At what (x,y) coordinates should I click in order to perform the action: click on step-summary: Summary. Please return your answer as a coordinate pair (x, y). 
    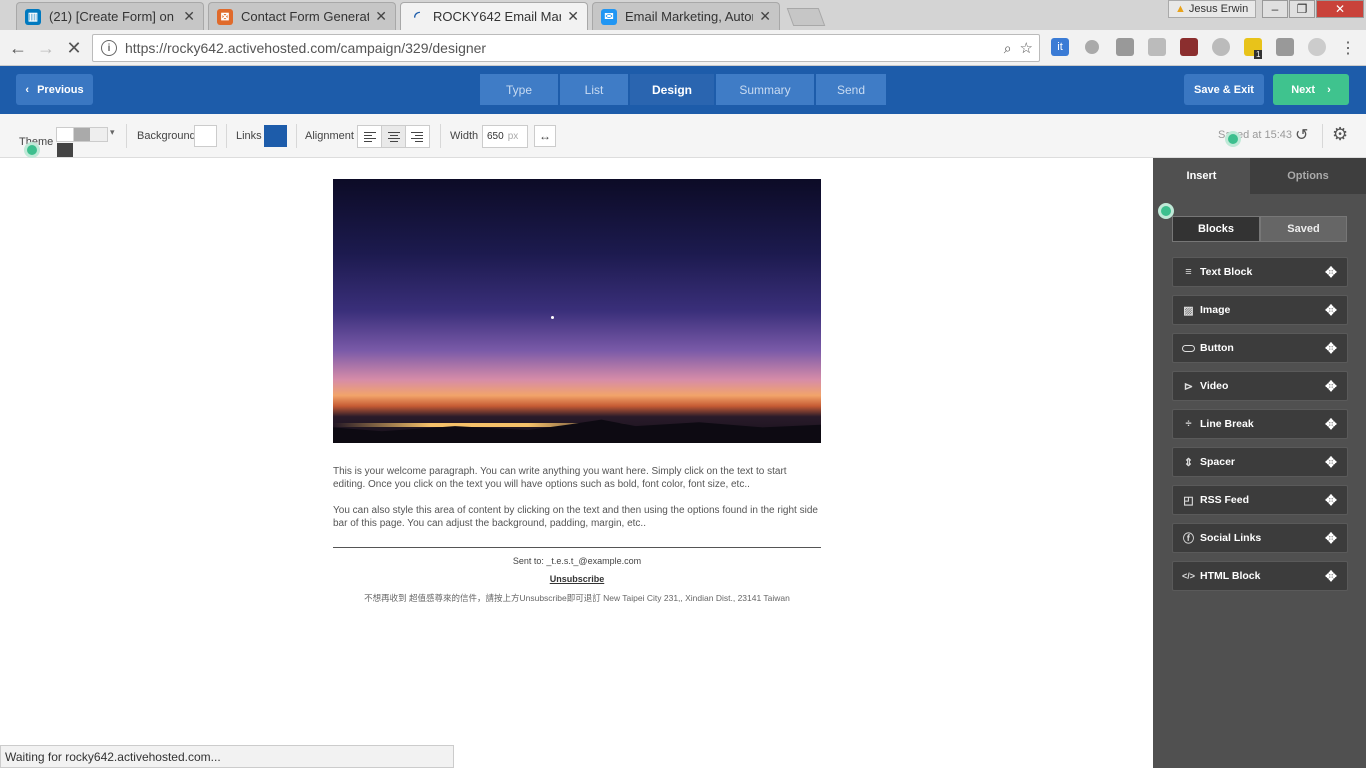
    Looking at the image, I should click on (765, 89).